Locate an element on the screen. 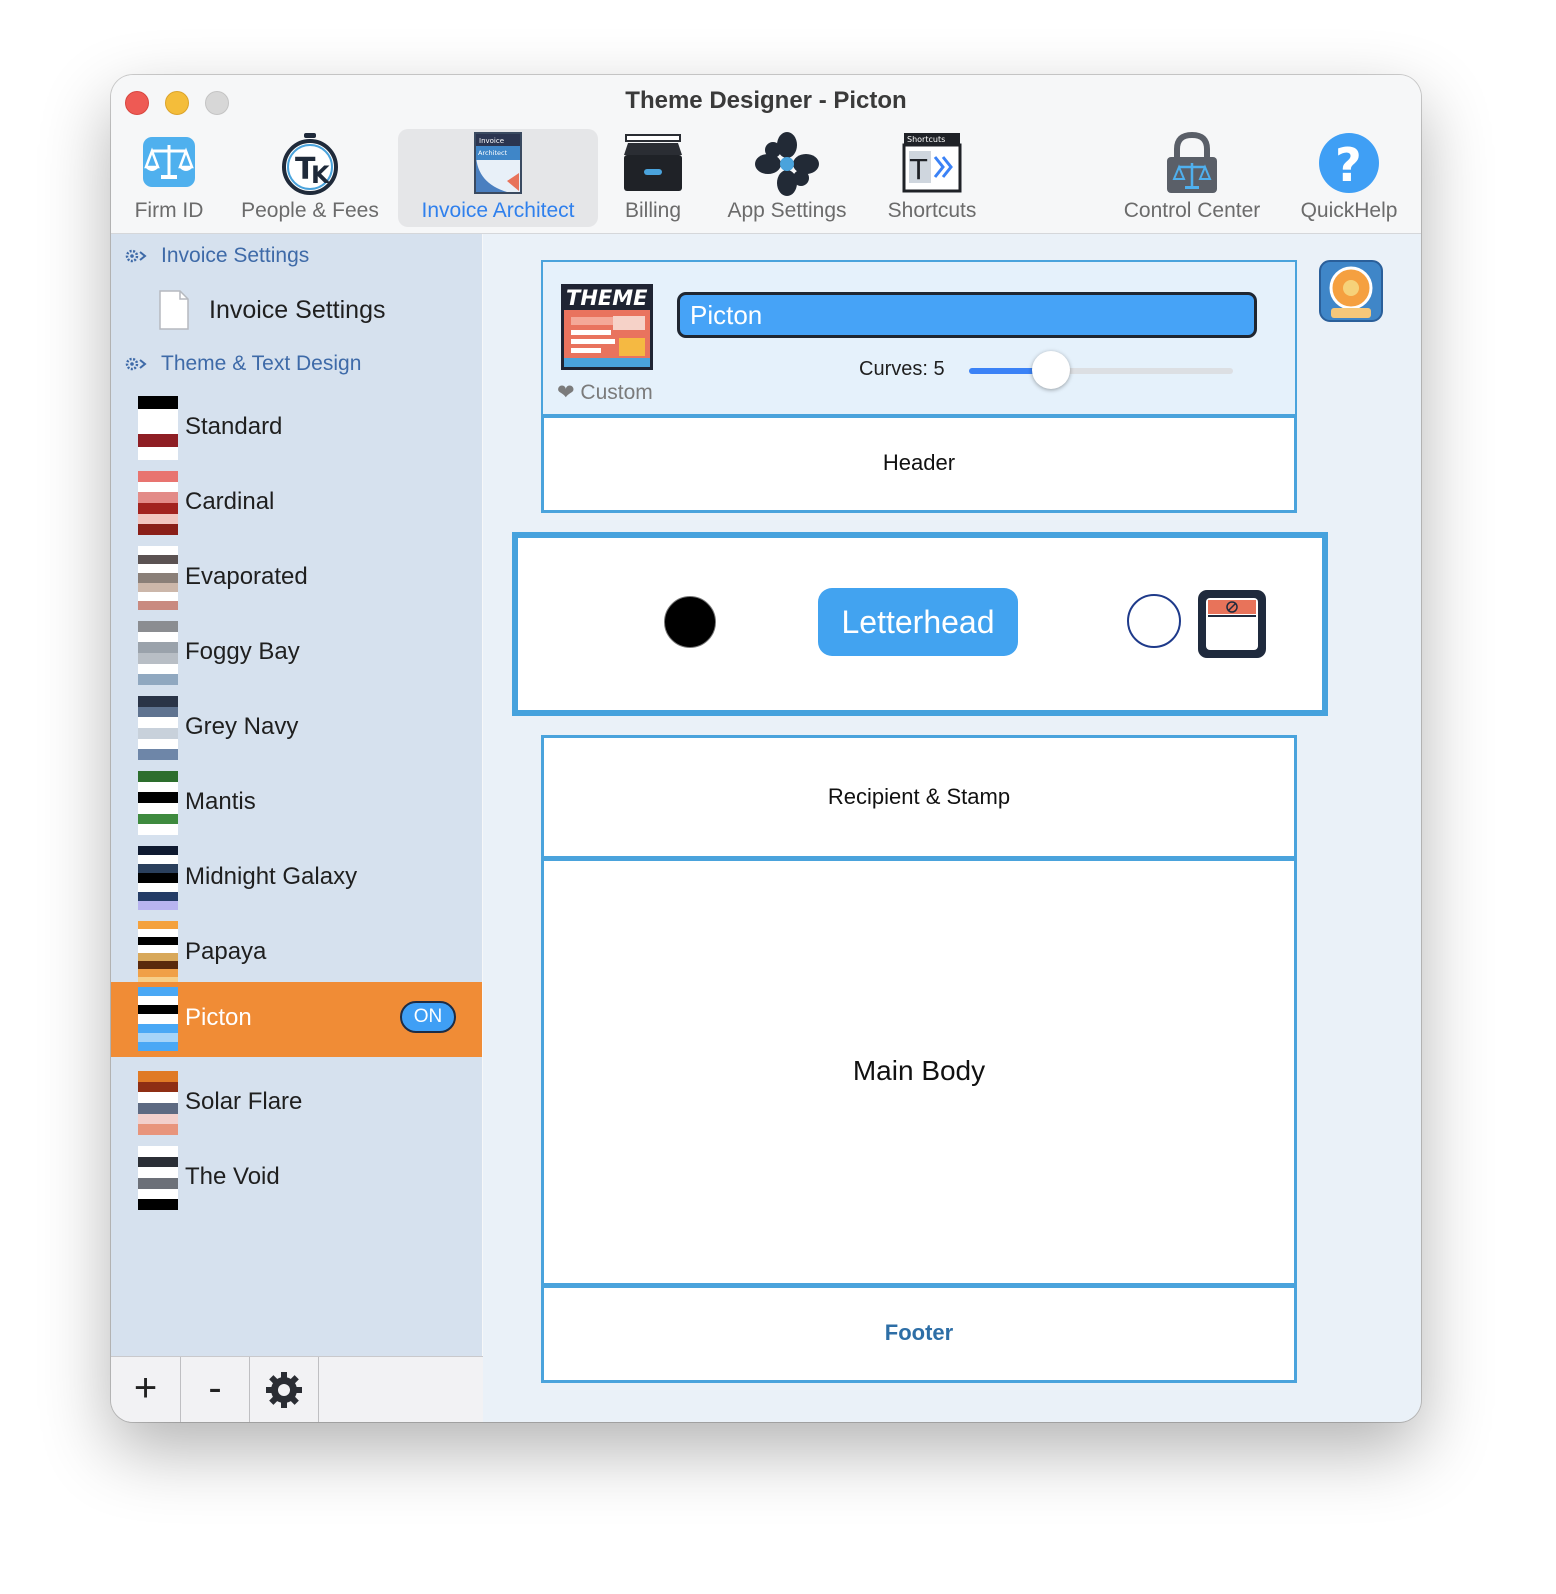  toolbar-label: Invoice Architect is located at coordinates (498, 210).